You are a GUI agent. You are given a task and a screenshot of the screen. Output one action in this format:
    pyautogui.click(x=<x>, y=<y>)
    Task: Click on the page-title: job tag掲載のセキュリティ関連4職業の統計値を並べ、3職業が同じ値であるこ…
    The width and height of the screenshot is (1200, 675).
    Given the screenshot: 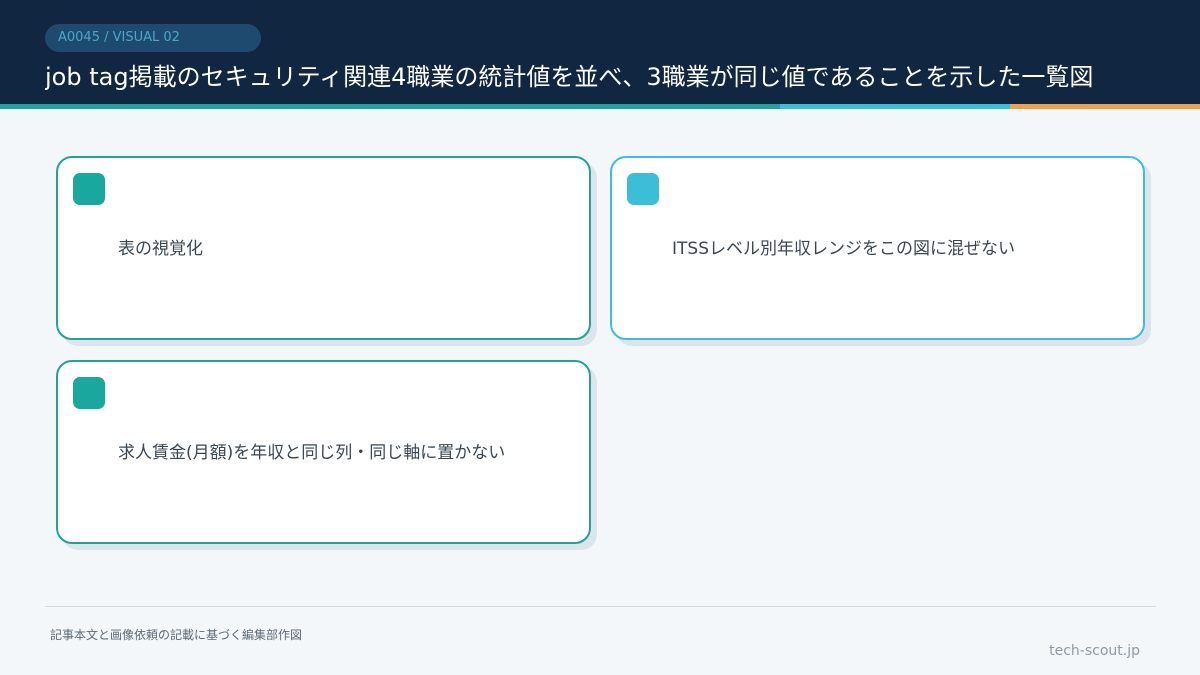 What is the action you would take?
    pyautogui.click(x=569, y=77)
    